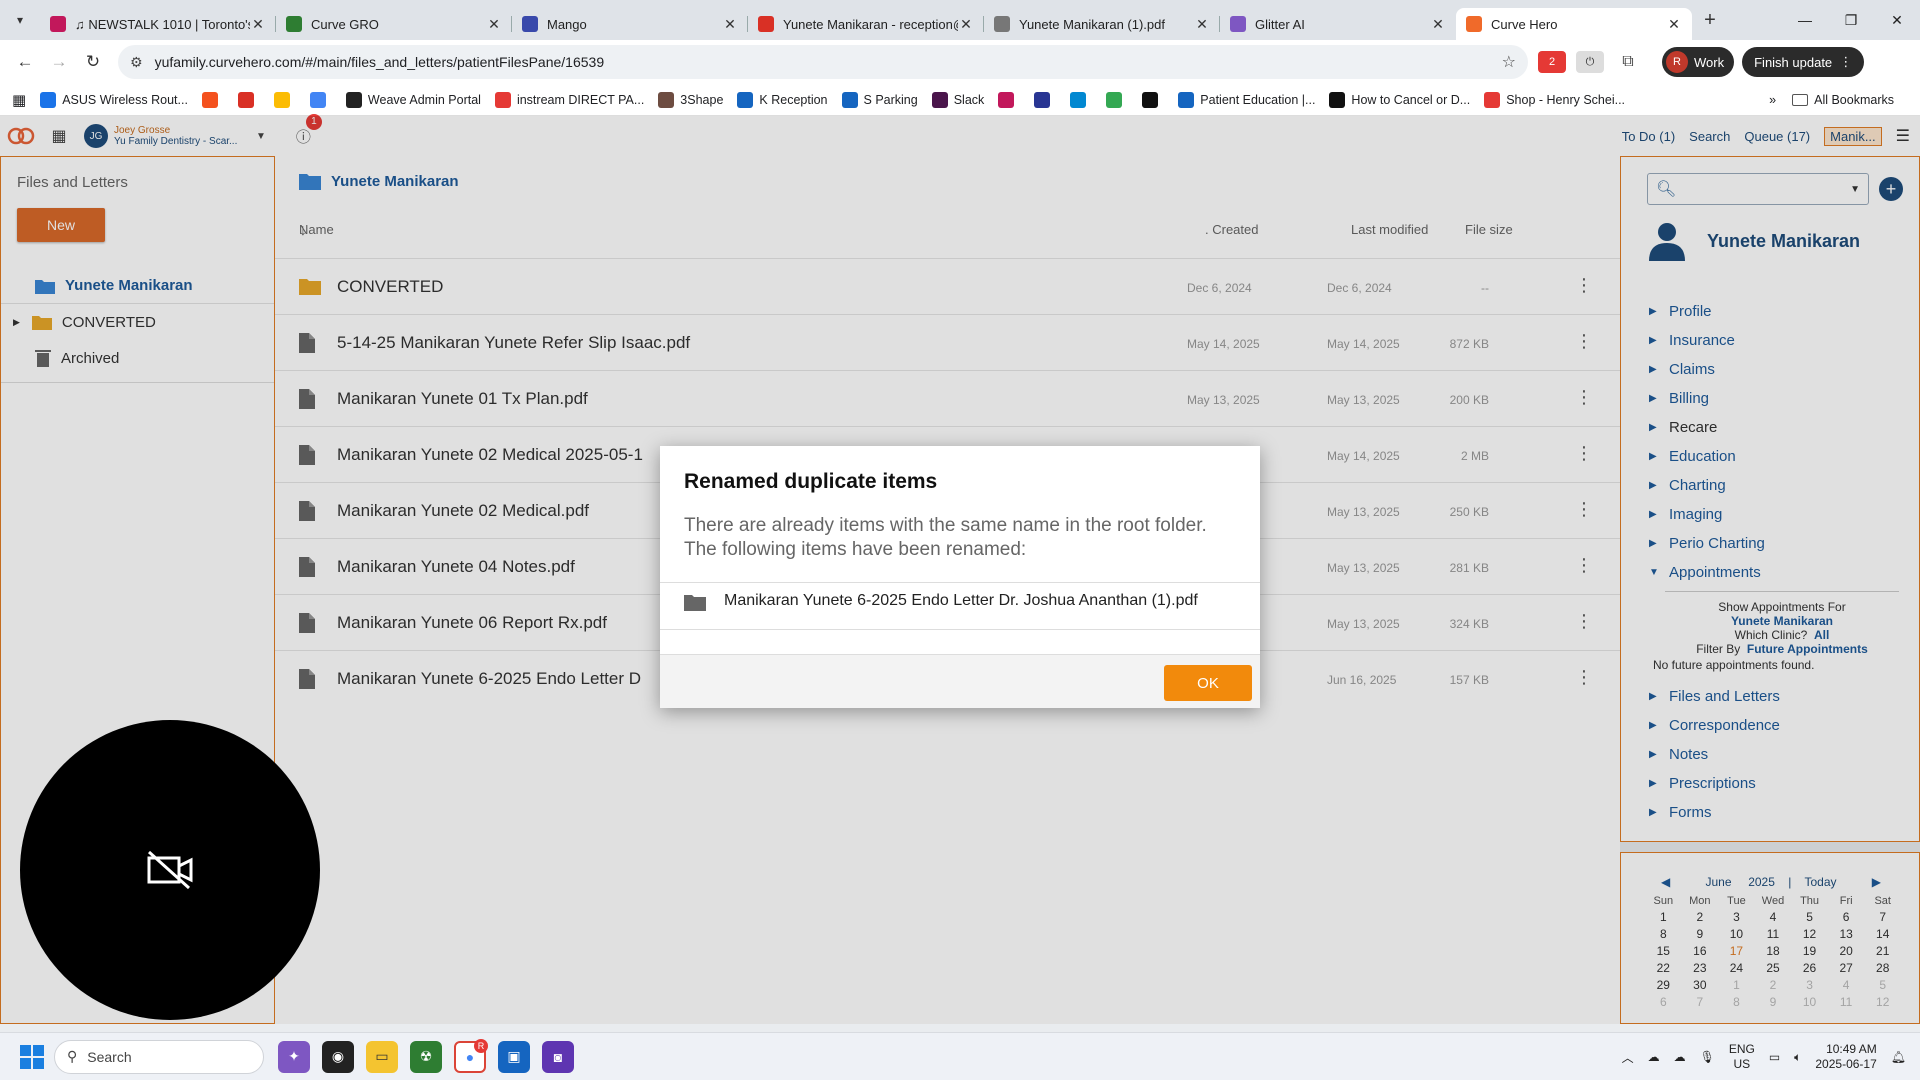  Describe the element at coordinates (158, 24) in the screenshot. I see `browser-tab: ♫ NEWSTALK 1010 | Toronto's r ✕` at that location.